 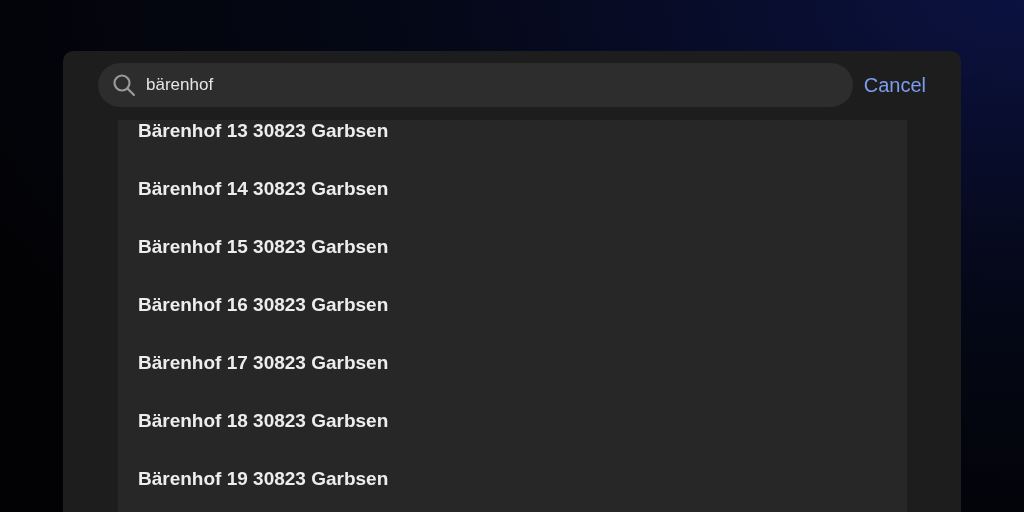 What do you see at coordinates (263, 363) in the screenshot?
I see `result-item: Bärenhof 17 30823 Garbsen` at bounding box center [263, 363].